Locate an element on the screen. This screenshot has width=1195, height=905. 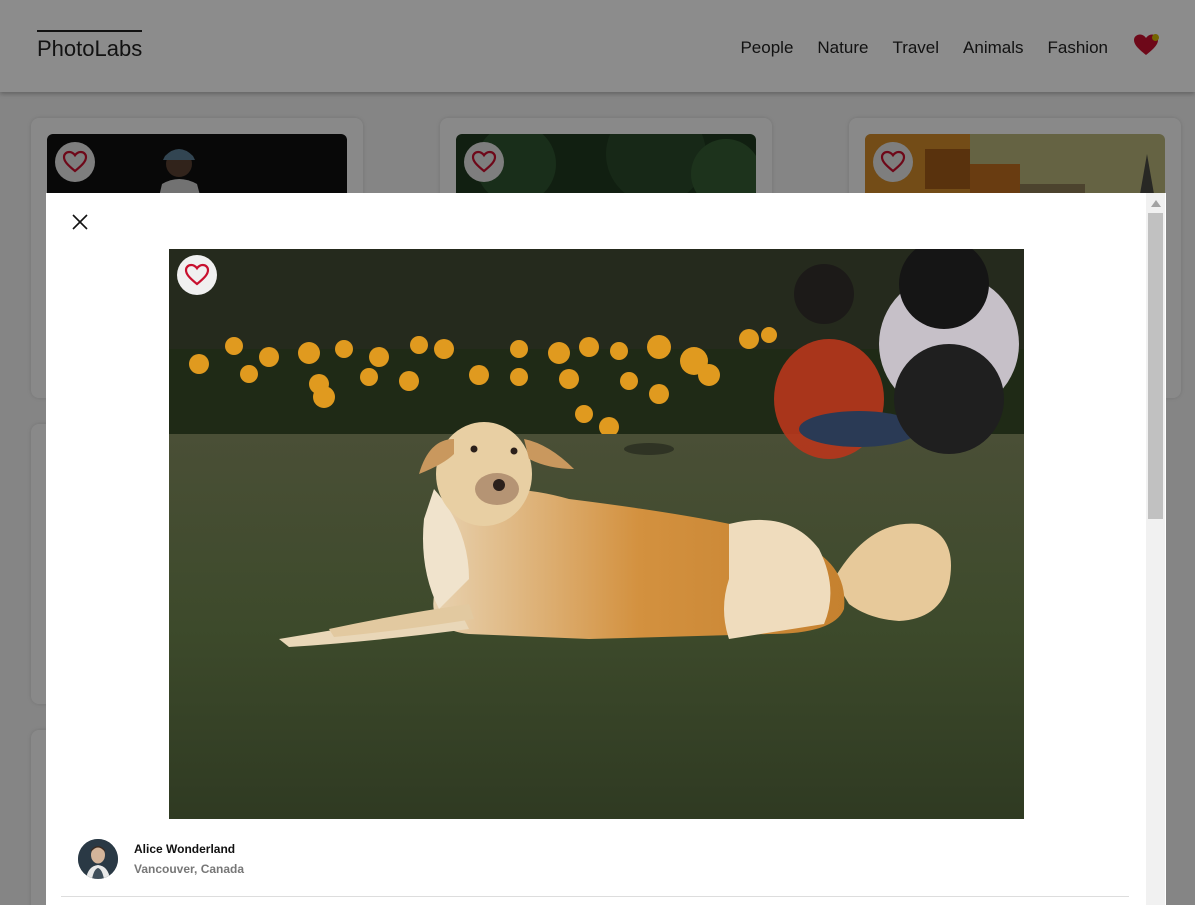
avatar-image is located at coordinates (98, 859).